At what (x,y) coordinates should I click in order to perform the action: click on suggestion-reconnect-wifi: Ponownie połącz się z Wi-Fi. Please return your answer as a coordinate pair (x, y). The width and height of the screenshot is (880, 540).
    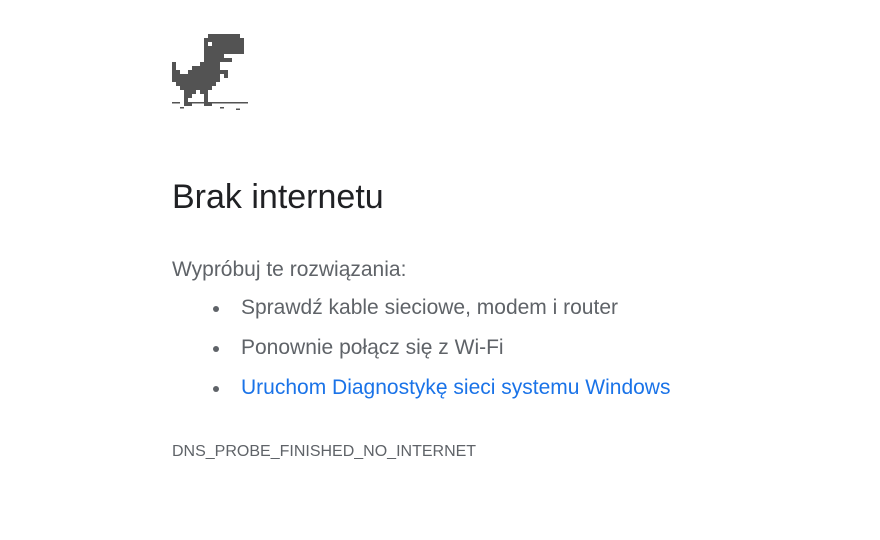
    Looking at the image, I should click on (372, 347).